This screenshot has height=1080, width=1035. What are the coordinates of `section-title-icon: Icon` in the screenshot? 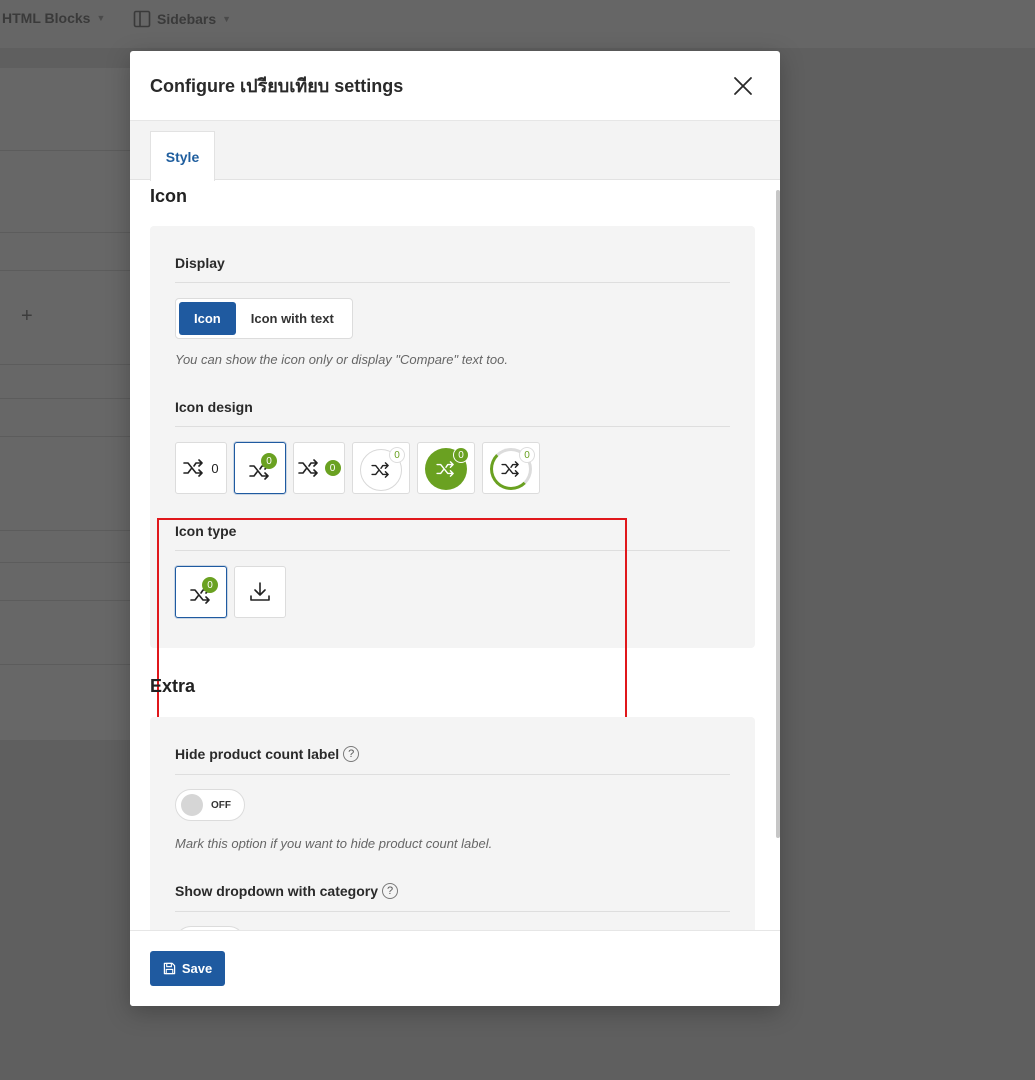 It's located at (169, 196).